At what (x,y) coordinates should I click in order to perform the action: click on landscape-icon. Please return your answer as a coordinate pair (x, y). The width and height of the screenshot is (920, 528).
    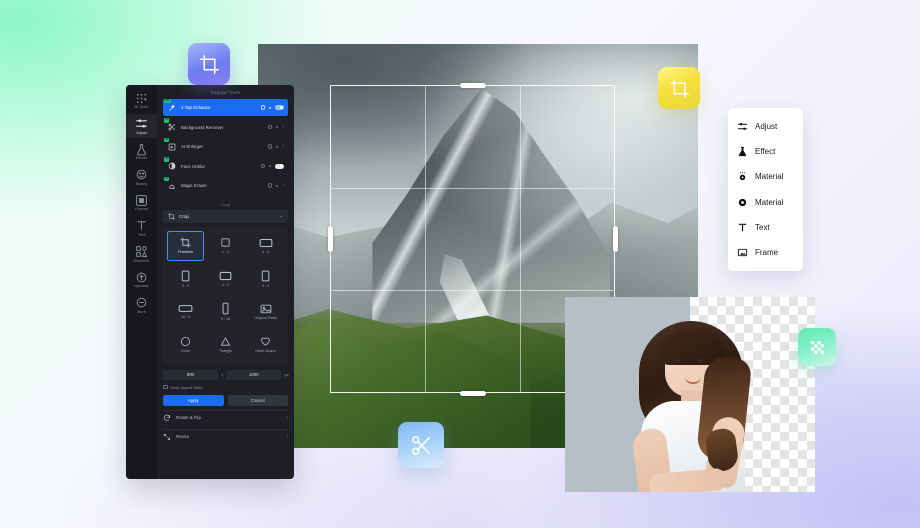
    Looking at the image, I should click on (266, 243).